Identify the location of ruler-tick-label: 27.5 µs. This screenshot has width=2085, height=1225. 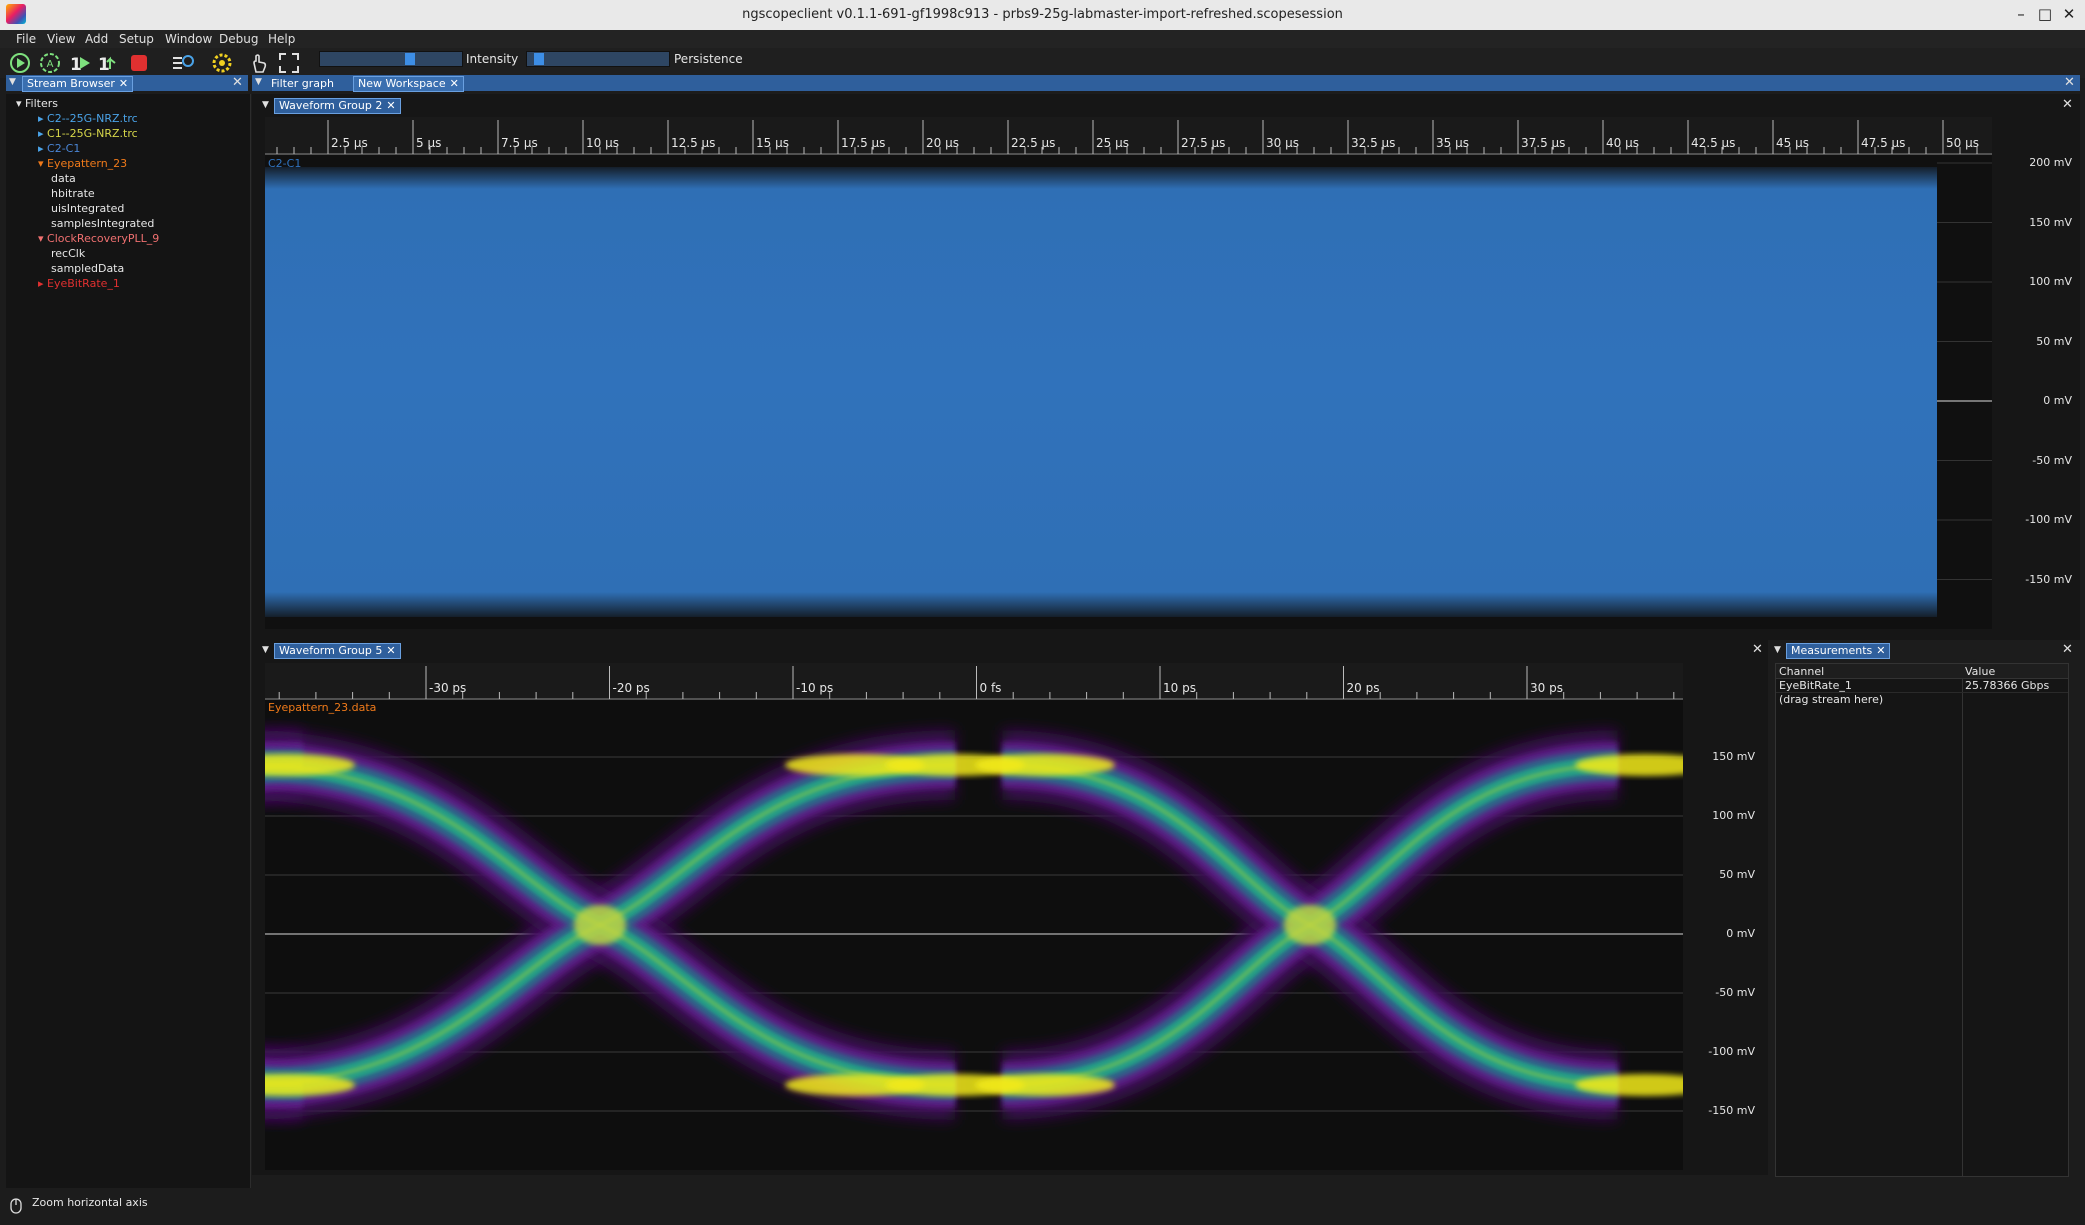
(1203, 143).